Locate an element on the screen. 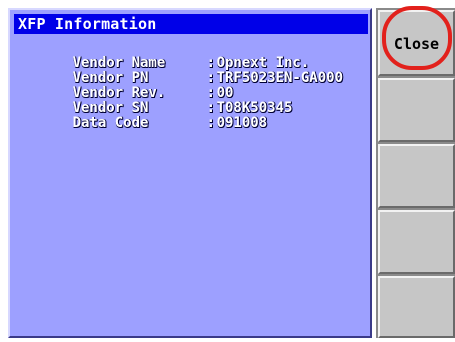 The image size is (455, 342). info-label: Data Code is located at coordinates (110, 123).